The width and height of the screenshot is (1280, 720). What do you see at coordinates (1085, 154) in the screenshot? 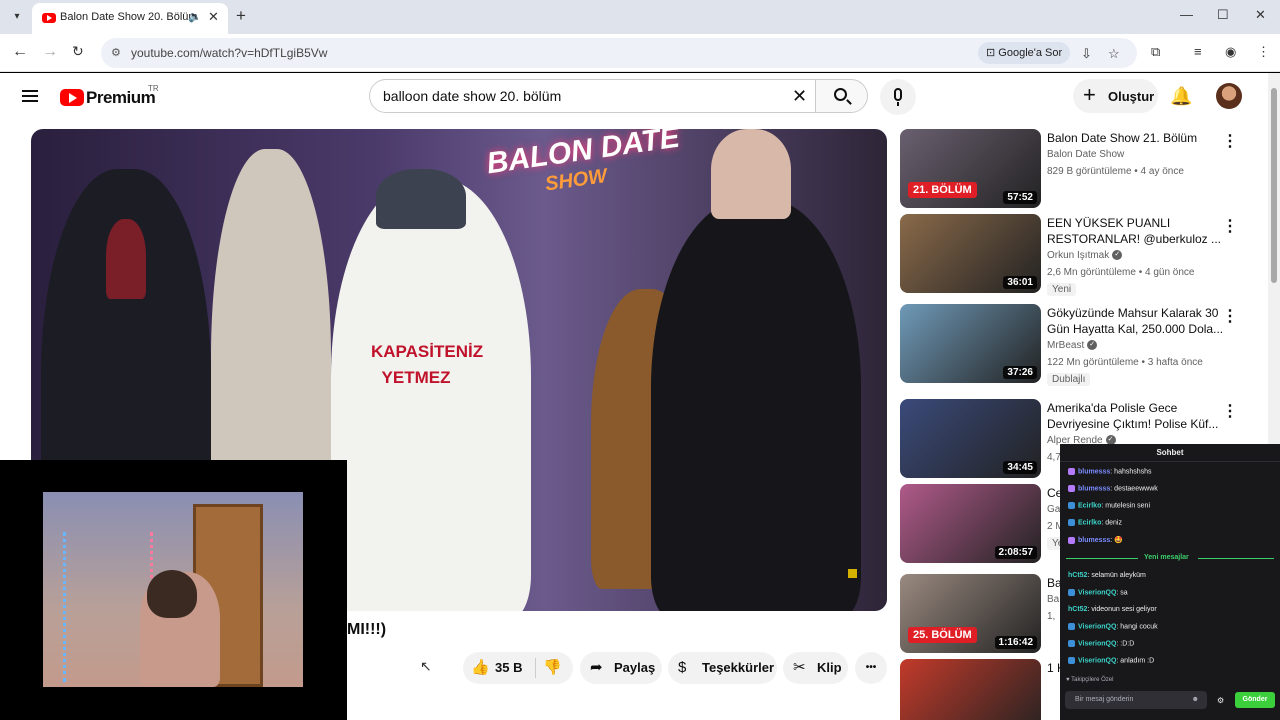
I see `channel-name: Balon Date Show` at bounding box center [1085, 154].